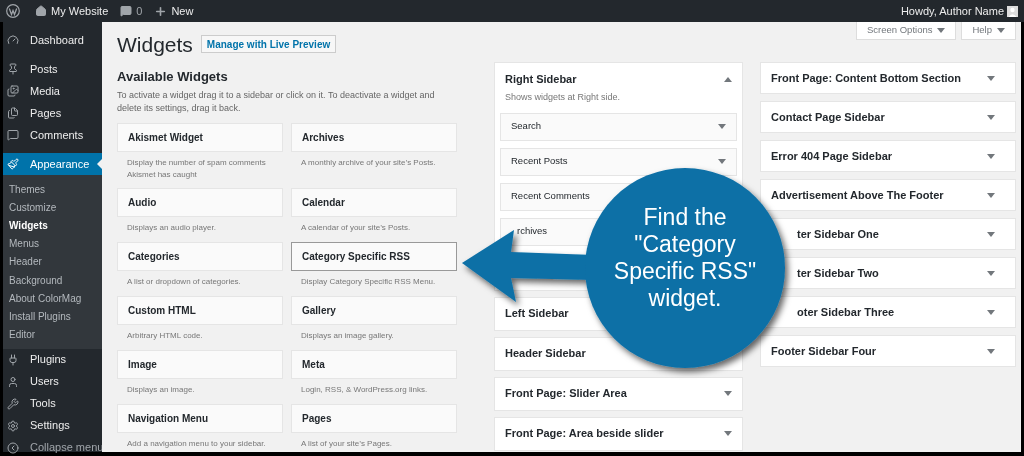 This screenshot has width=1024, height=456. Describe the element at coordinates (155, 44) in the screenshot. I see `page-title: Widgets` at that location.